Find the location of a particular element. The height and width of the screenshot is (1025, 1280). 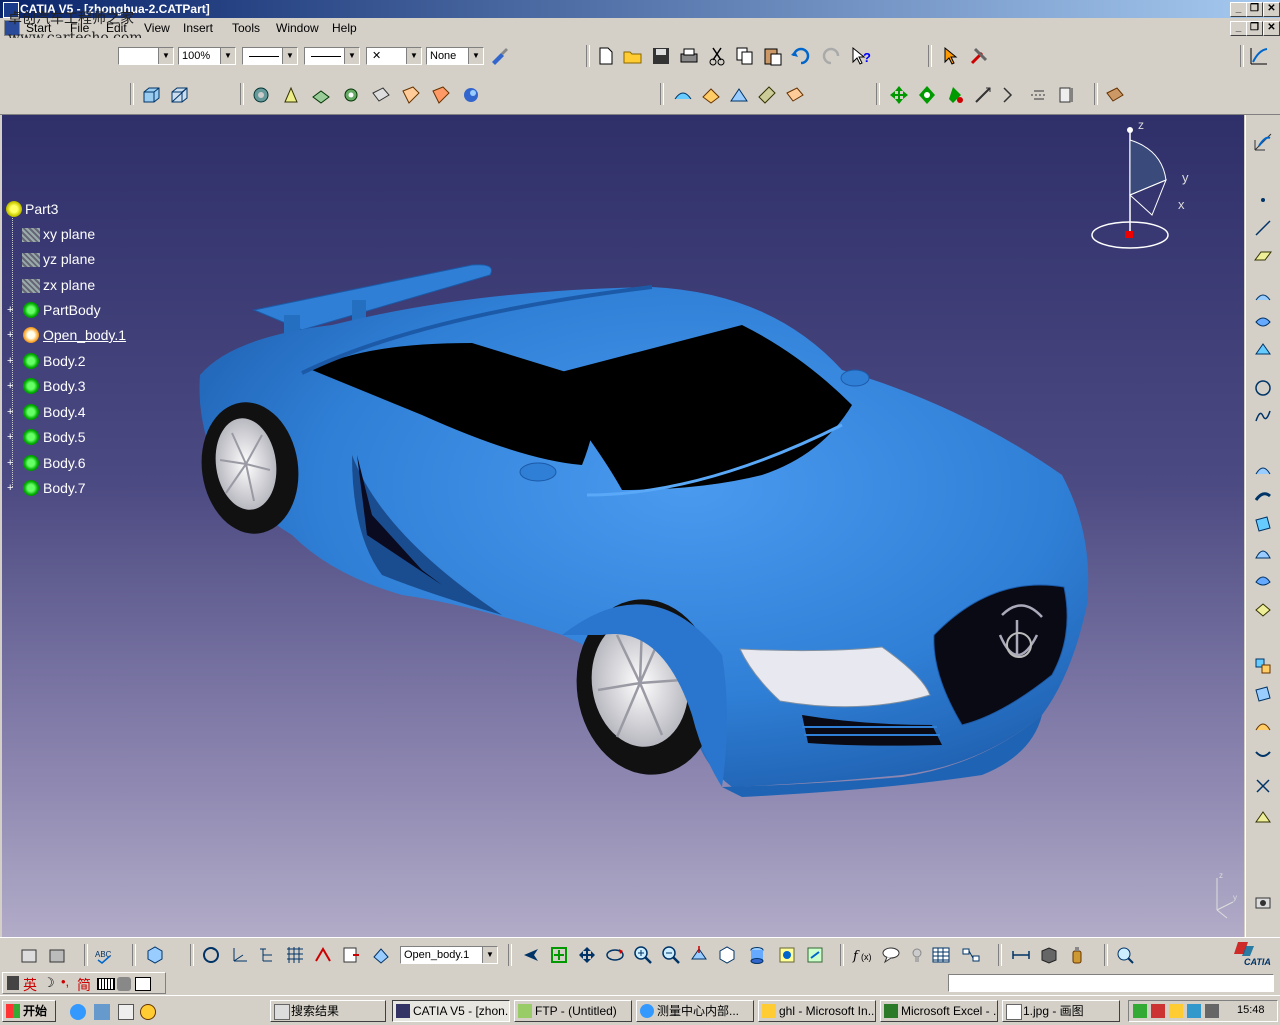

untrim-icon is located at coordinates (1263, 694).